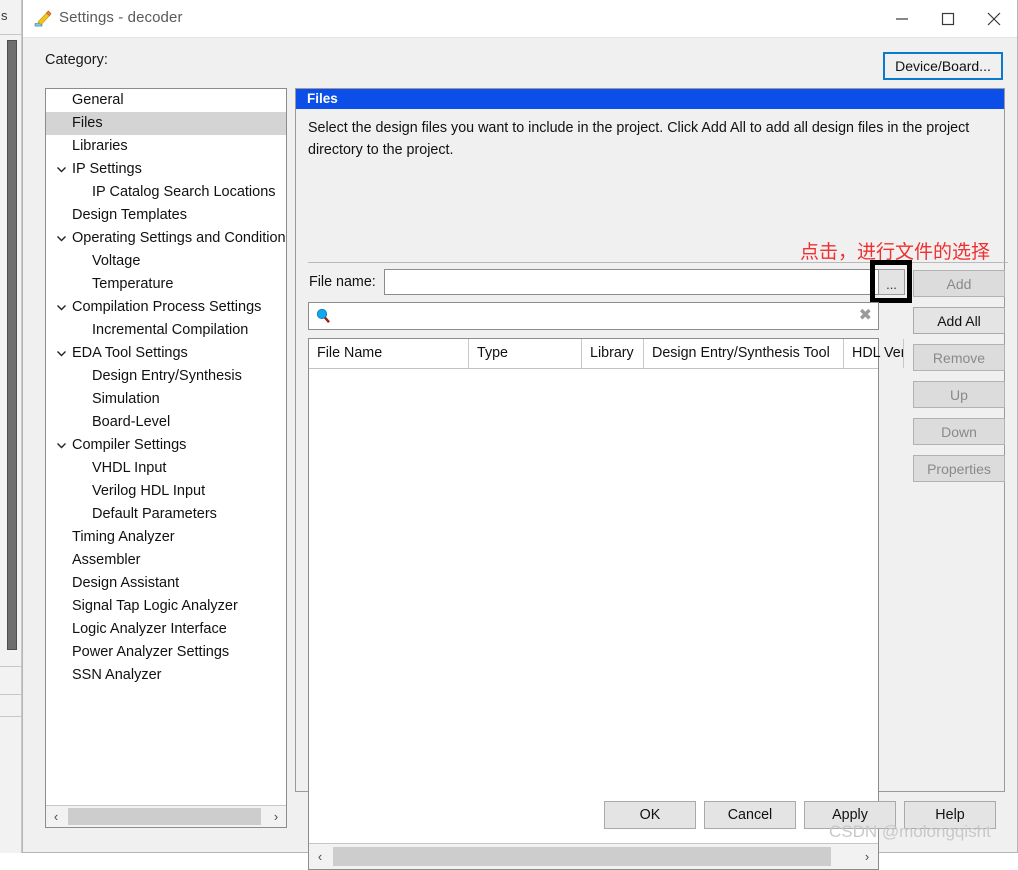 This screenshot has width=1018, height=870. Describe the element at coordinates (959, 357) in the screenshot. I see `remove-button: Remove` at that location.